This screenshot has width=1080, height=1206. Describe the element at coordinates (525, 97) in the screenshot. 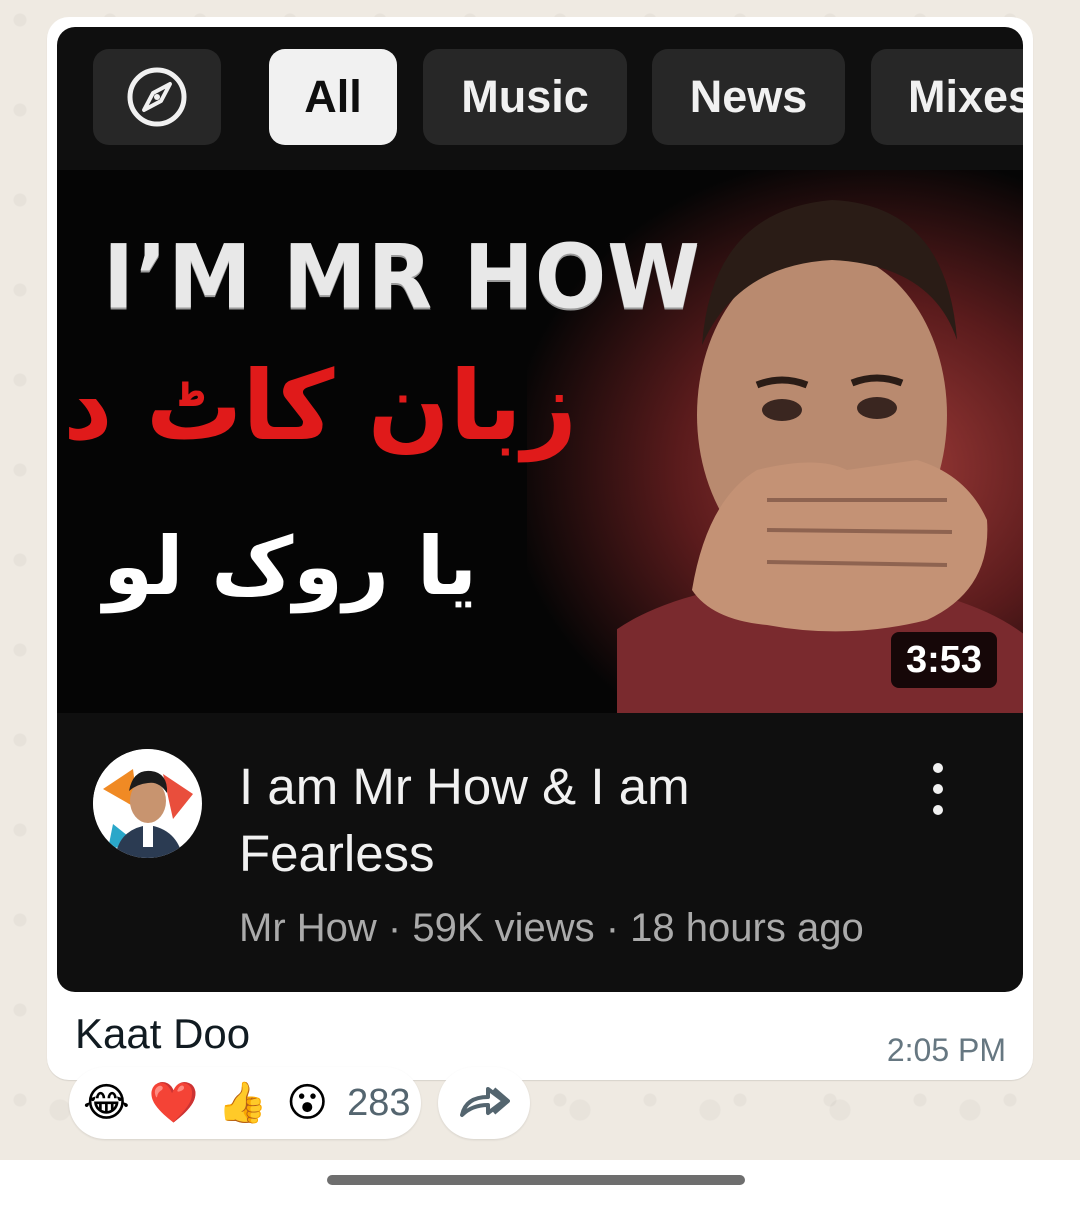

I see `chip-music: Music` at that location.